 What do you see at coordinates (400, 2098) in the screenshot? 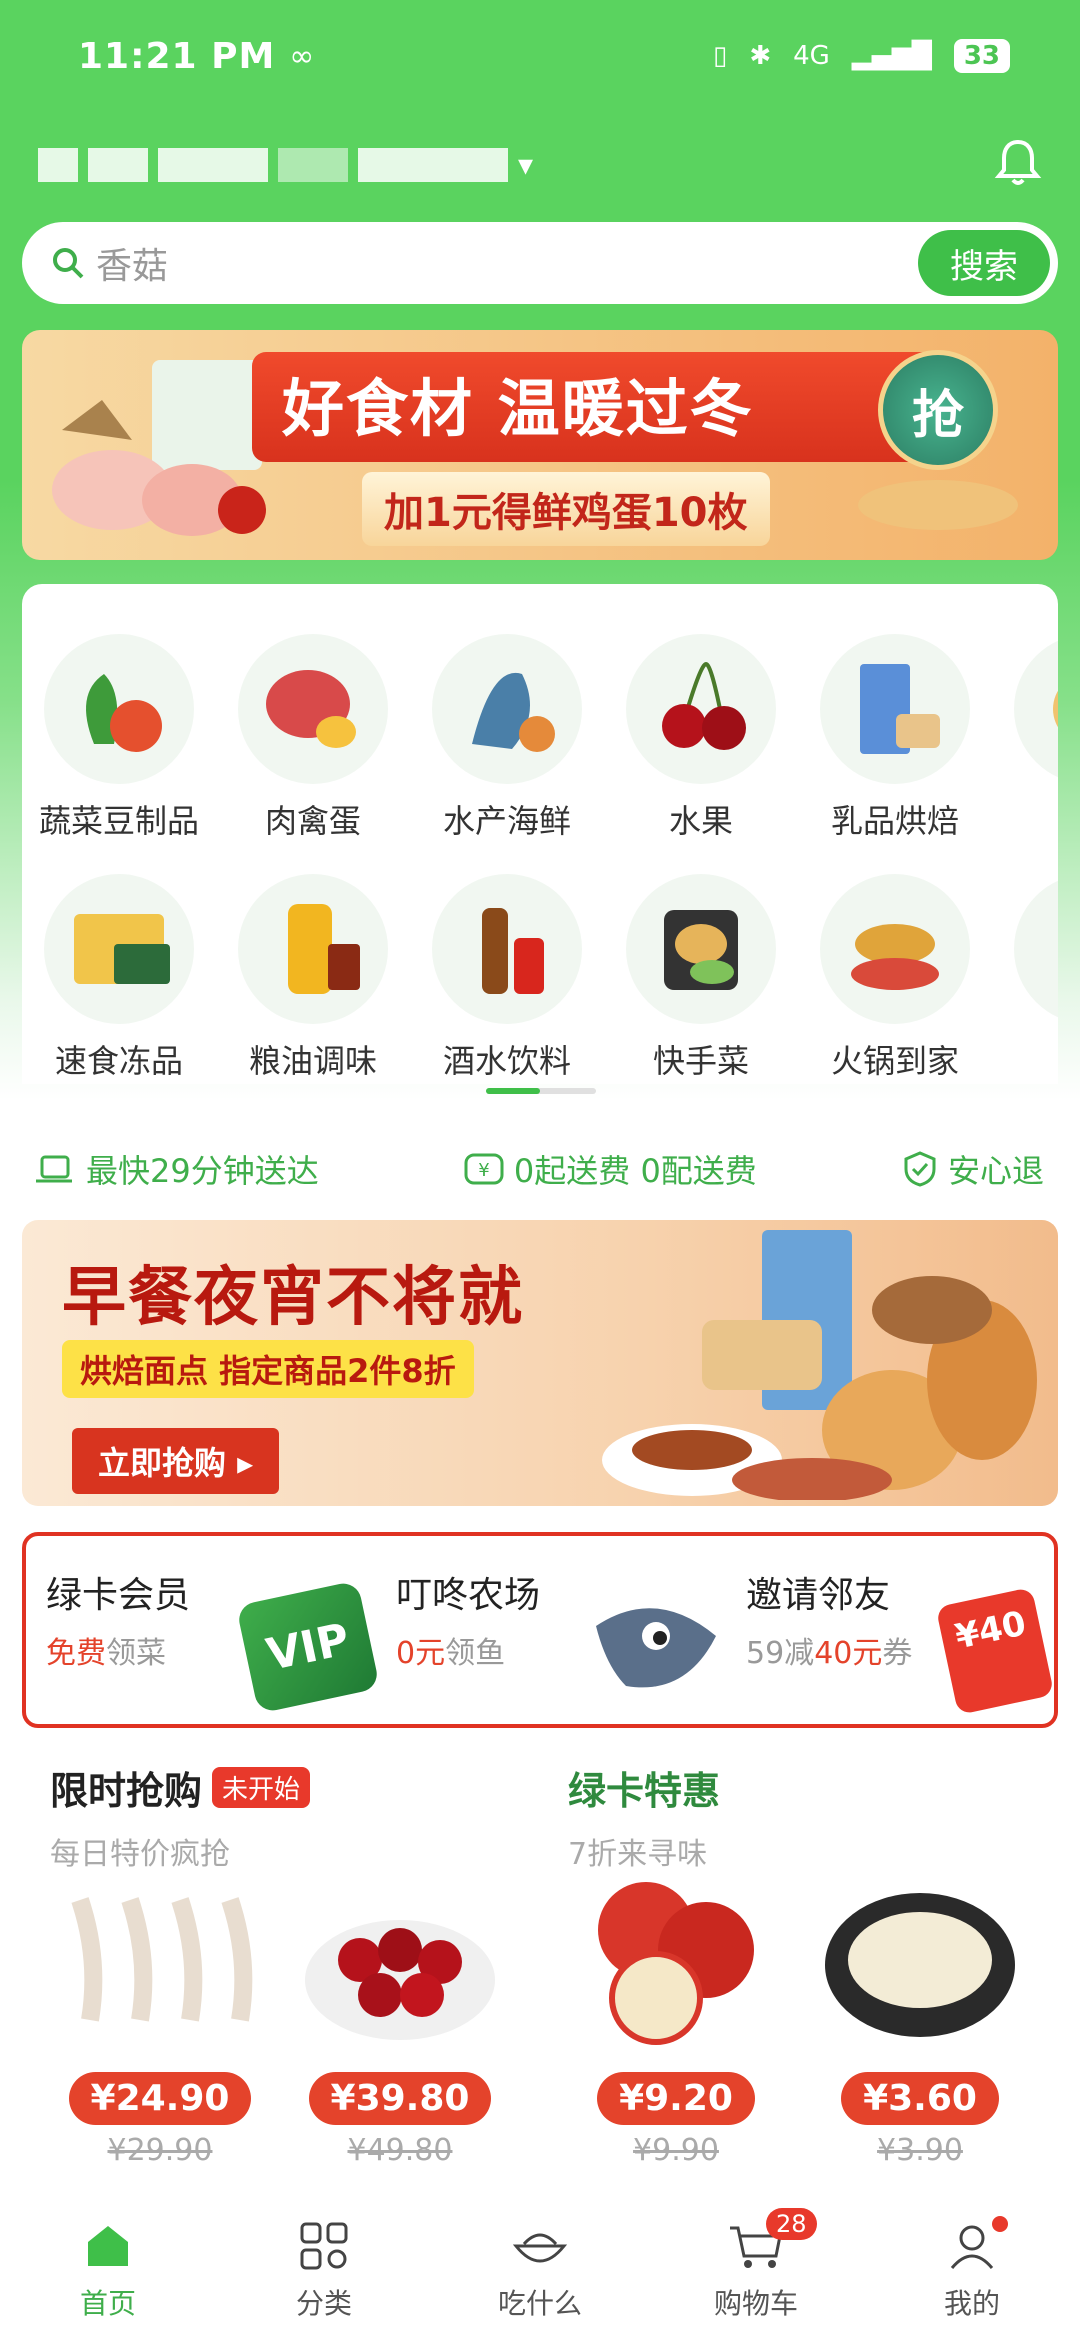
I see `product-price: ¥39.80` at bounding box center [400, 2098].